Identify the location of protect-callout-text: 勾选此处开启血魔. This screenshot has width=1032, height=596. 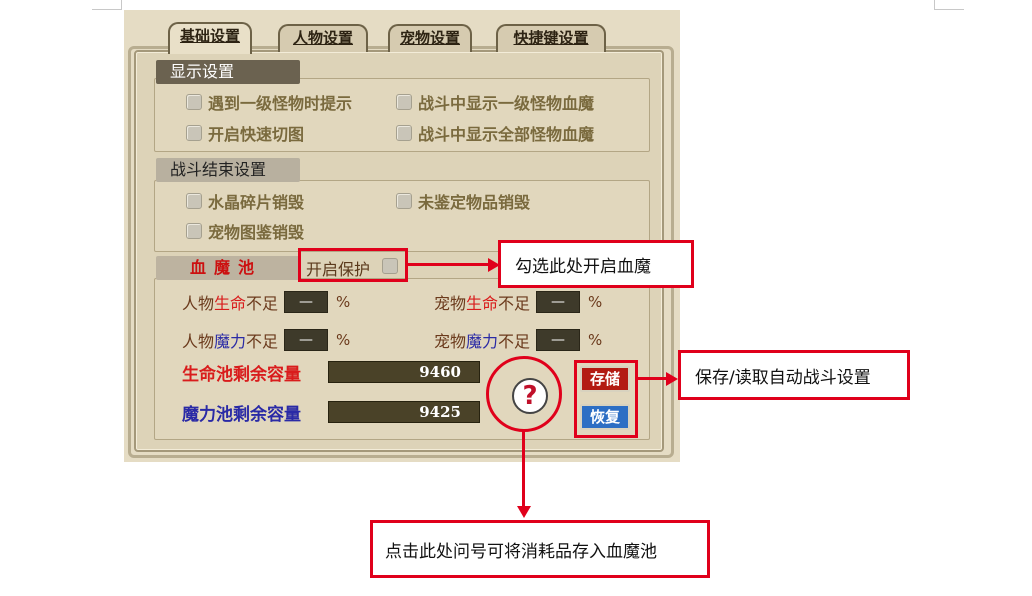
(583, 266).